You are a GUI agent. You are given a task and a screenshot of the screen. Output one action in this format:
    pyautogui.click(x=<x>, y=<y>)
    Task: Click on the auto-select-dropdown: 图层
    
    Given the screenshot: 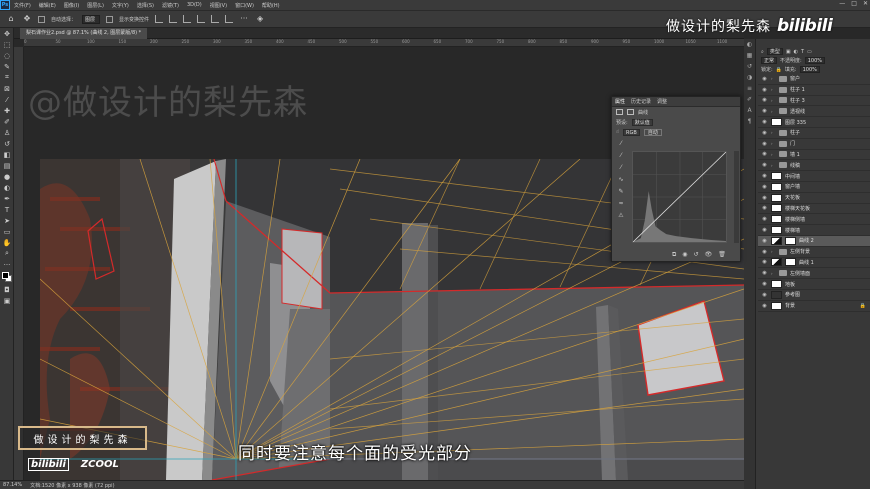 What is the action you would take?
    pyautogui.click(x=91, y=19)
    